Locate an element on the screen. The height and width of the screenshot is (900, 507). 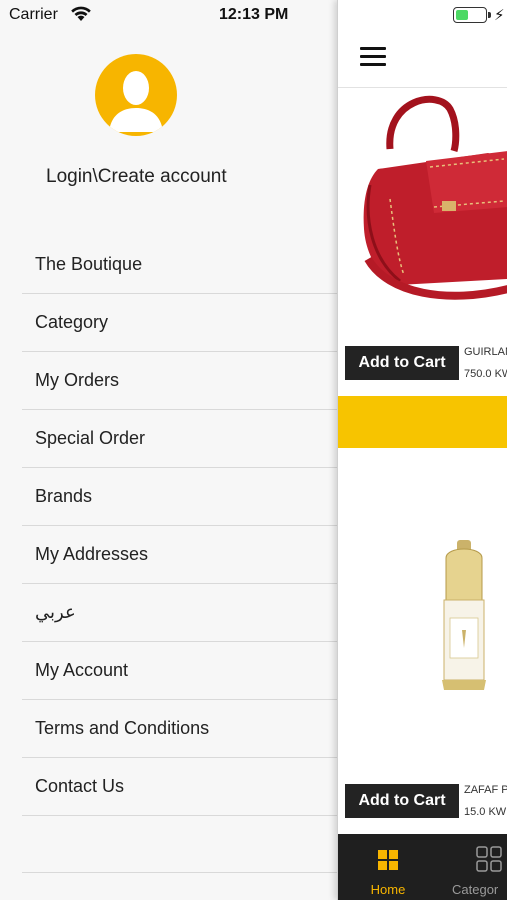
tab-category: Categor is located at coordinates (472, 867).